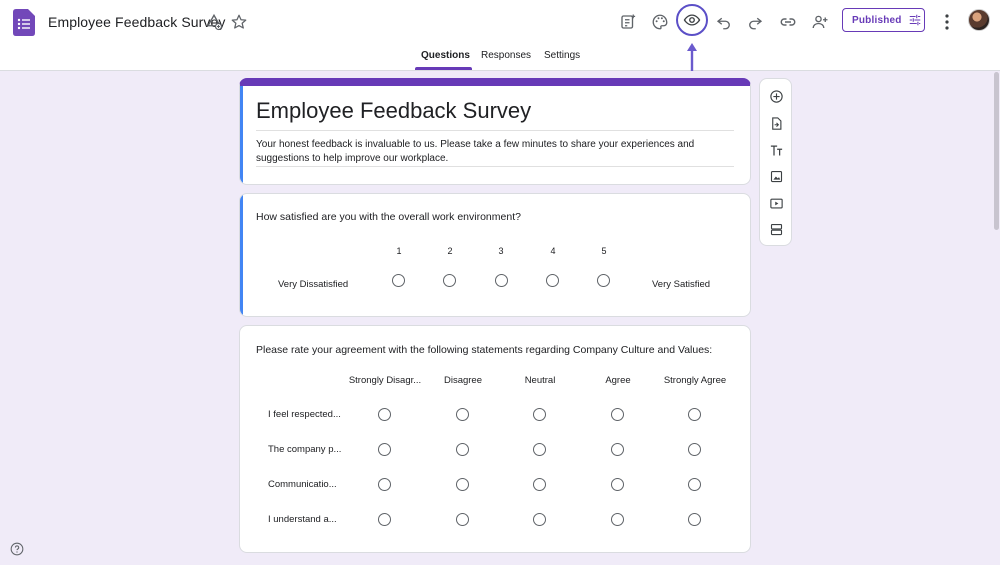 The height and width of the screenshot is (565, 1000). I want to click on scale-low-label: Very Dissatisfied, so click(313, 284).